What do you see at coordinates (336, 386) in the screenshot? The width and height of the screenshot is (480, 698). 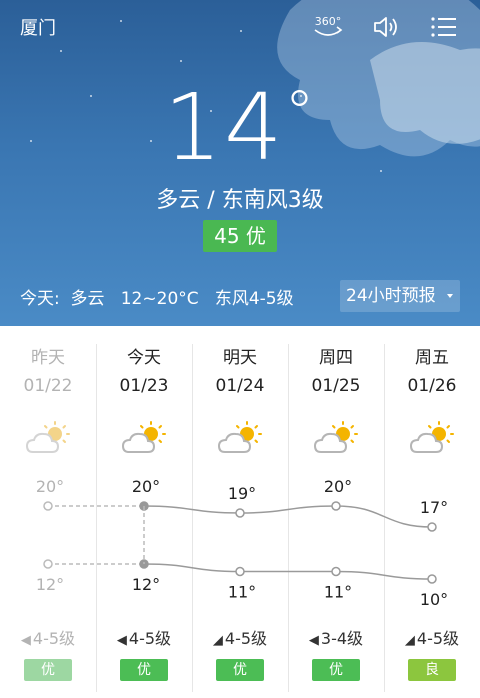 I see `day-date: 01/25` at bounding box center [336, 386].